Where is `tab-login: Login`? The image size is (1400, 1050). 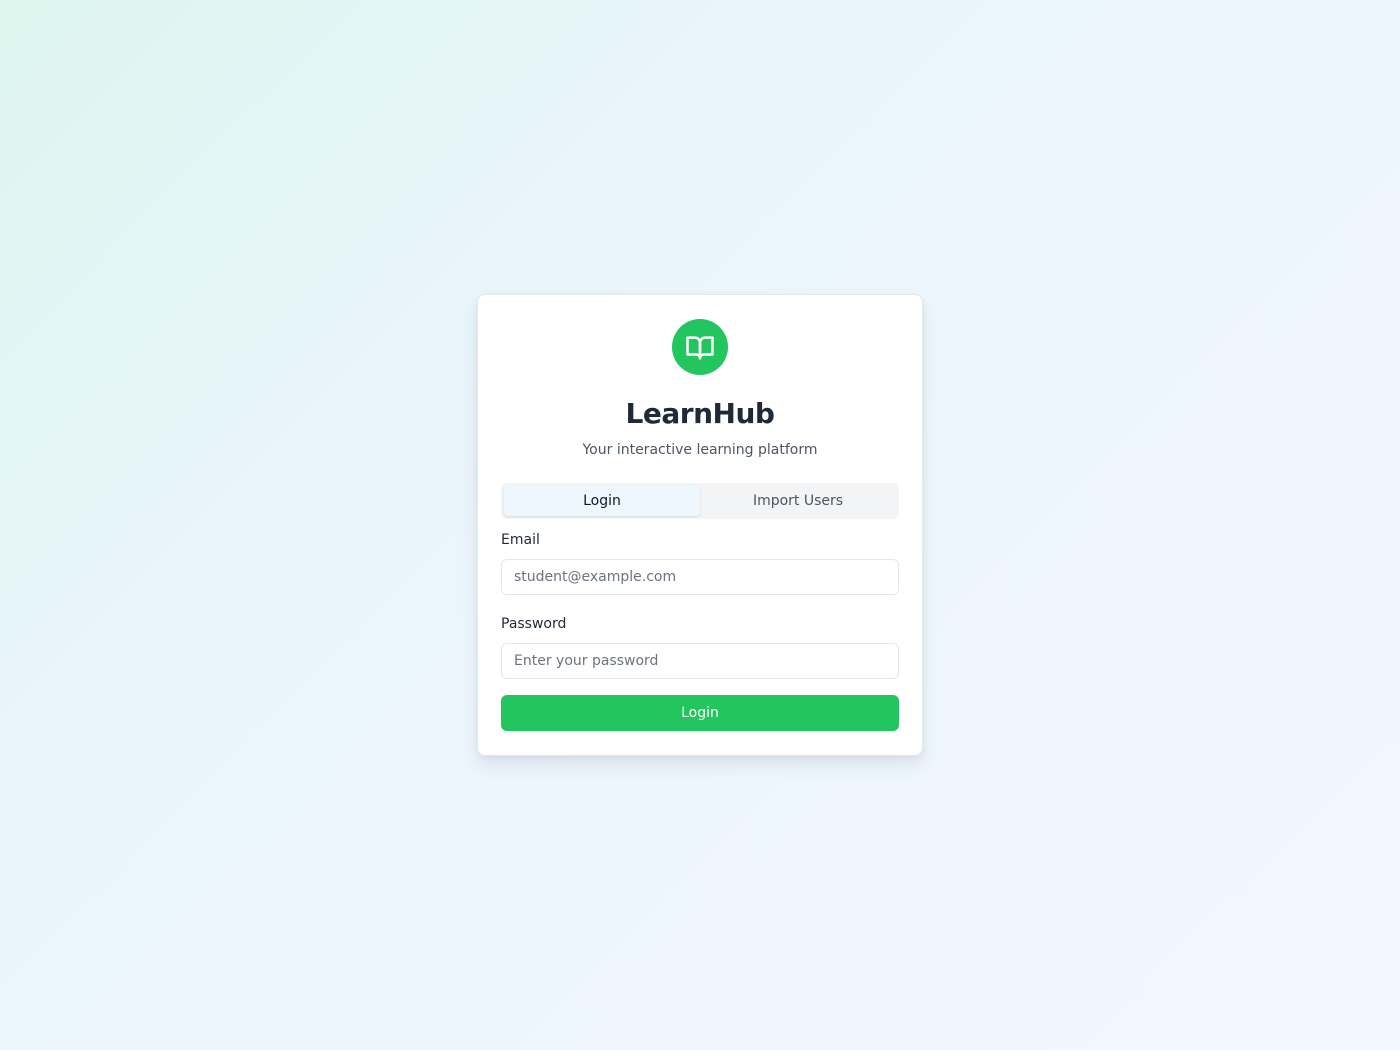
tab-login: Login is located at coordinates (602, 501).